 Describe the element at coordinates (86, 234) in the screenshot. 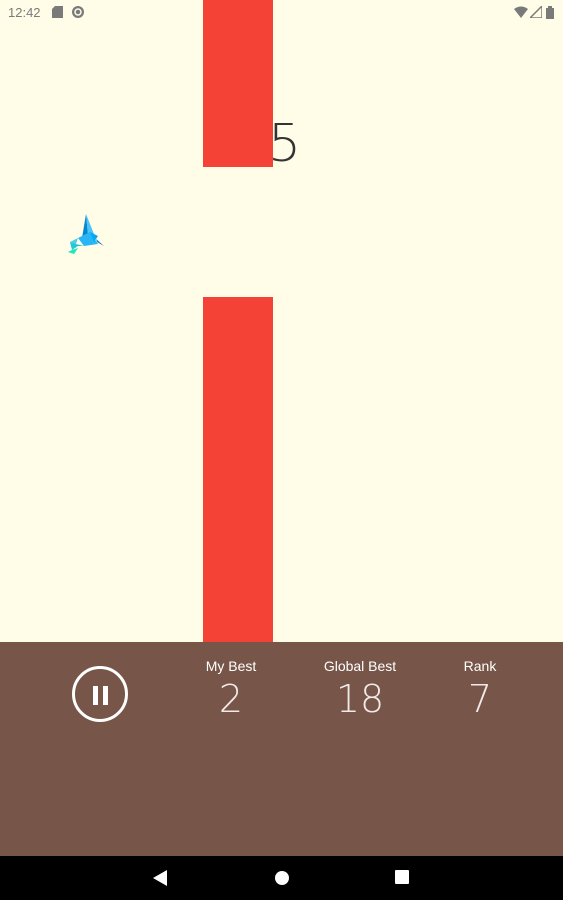

I see `hummingbird-icon` at that location.